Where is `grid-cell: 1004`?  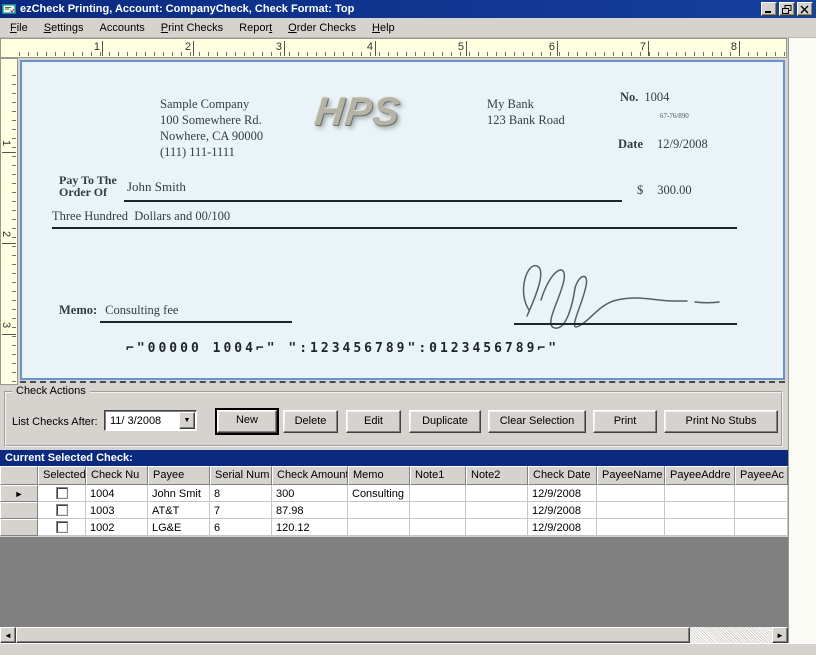 grid-cell: 1004 is located at coordinates (117, 493).